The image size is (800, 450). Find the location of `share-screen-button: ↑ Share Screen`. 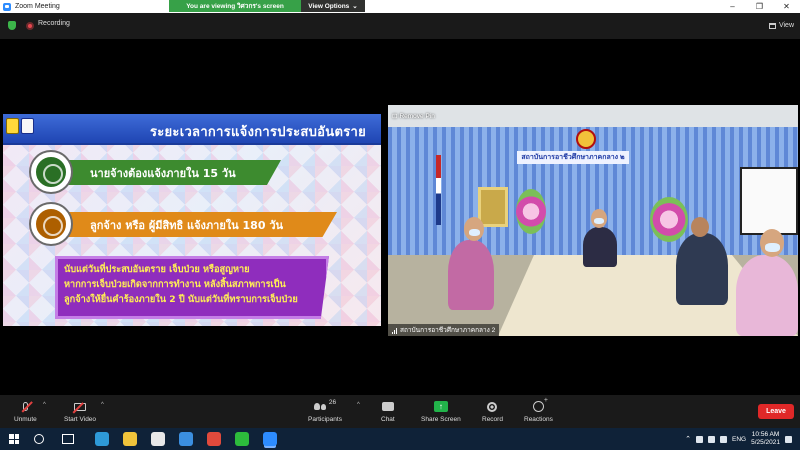

share-screen-button: ↑ Share Screen is located at coordinates (441, 411).